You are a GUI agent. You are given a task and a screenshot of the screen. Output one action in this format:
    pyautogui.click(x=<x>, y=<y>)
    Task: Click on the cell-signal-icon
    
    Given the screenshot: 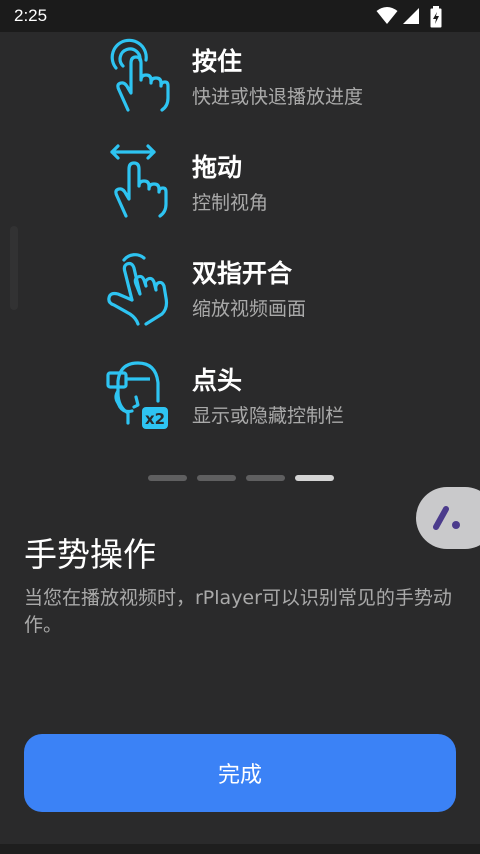 What is the action you would take?
    pyautogui.click(x=411, y=16)
    